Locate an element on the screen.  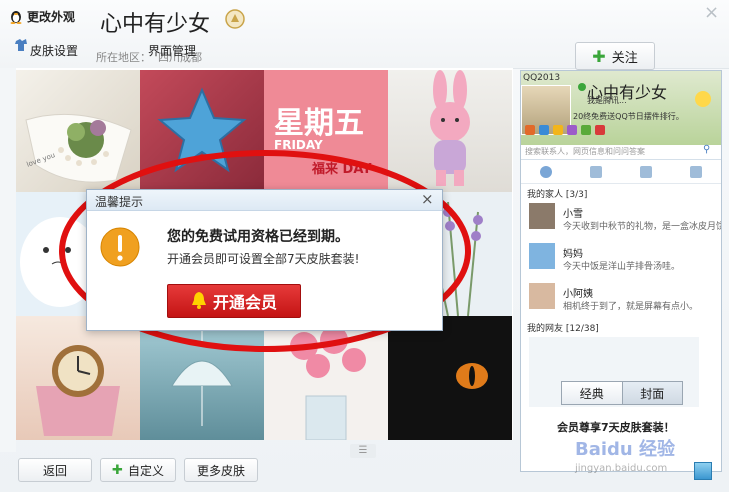
gift-icon is located at coordinates (600, 130).